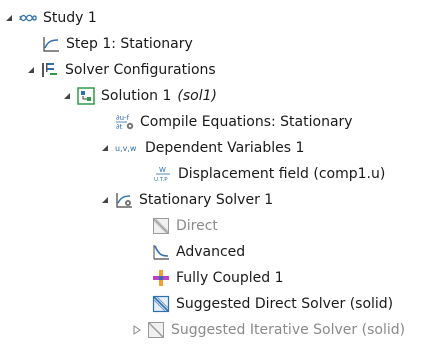 The image size is (439, 345). I want to click on tree-node-dependent-variables: u,v,w Dependent Variables 1, so click(202, 148).